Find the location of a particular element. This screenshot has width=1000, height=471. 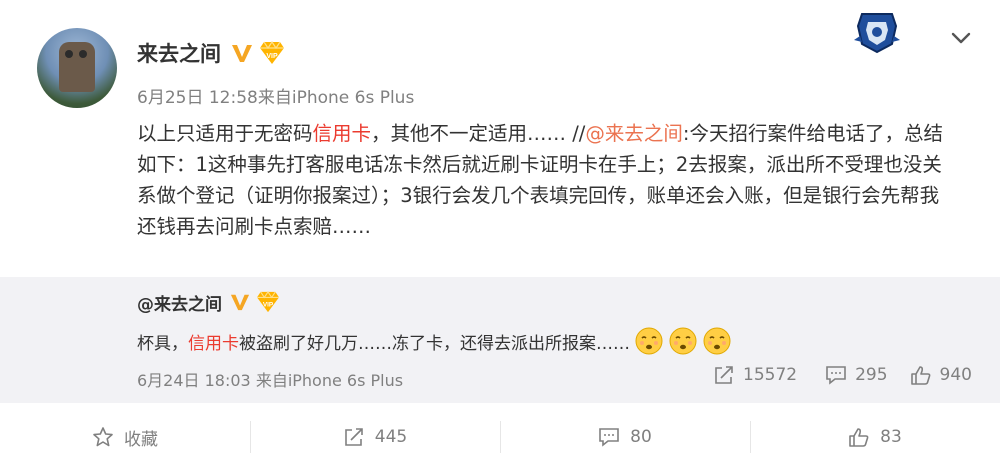

repost-like-count: 940 is located at coordinates (955, 375).